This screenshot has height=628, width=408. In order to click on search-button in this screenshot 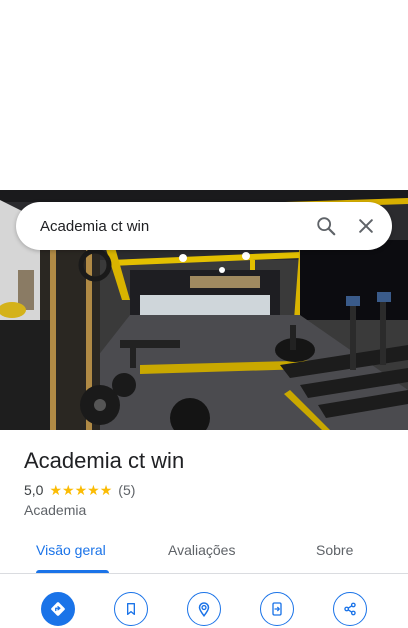, I will do `click(326, 226)`.